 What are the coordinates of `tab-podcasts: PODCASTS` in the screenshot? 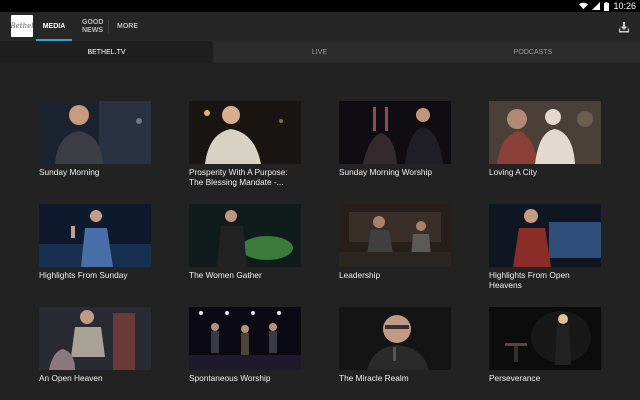 It's located at (533, 52).